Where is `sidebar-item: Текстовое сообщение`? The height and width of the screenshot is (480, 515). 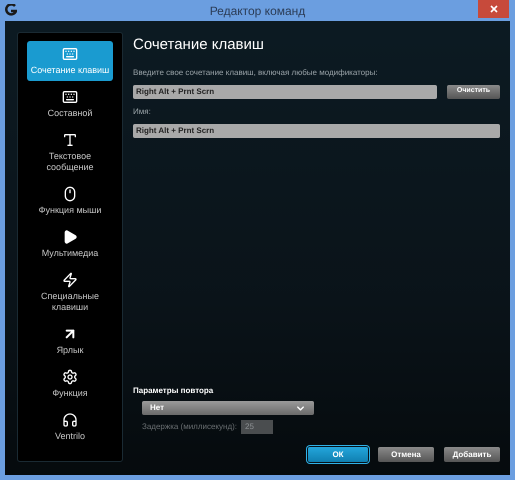 sidebar-item: Текстовое сообщение is located at coordinates (70, 152).